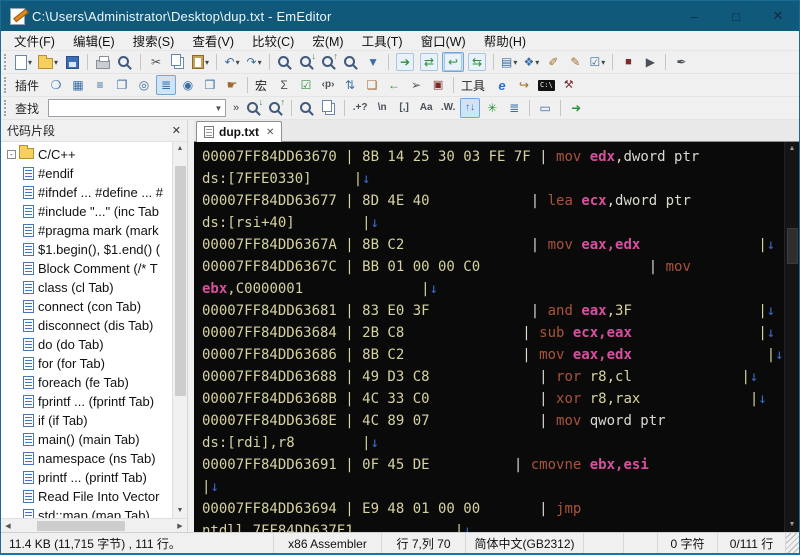 The width and height of the screenshot is (800, 555). I want to click on tree-item-snippet: class (cl Tab), so click(88, 287).